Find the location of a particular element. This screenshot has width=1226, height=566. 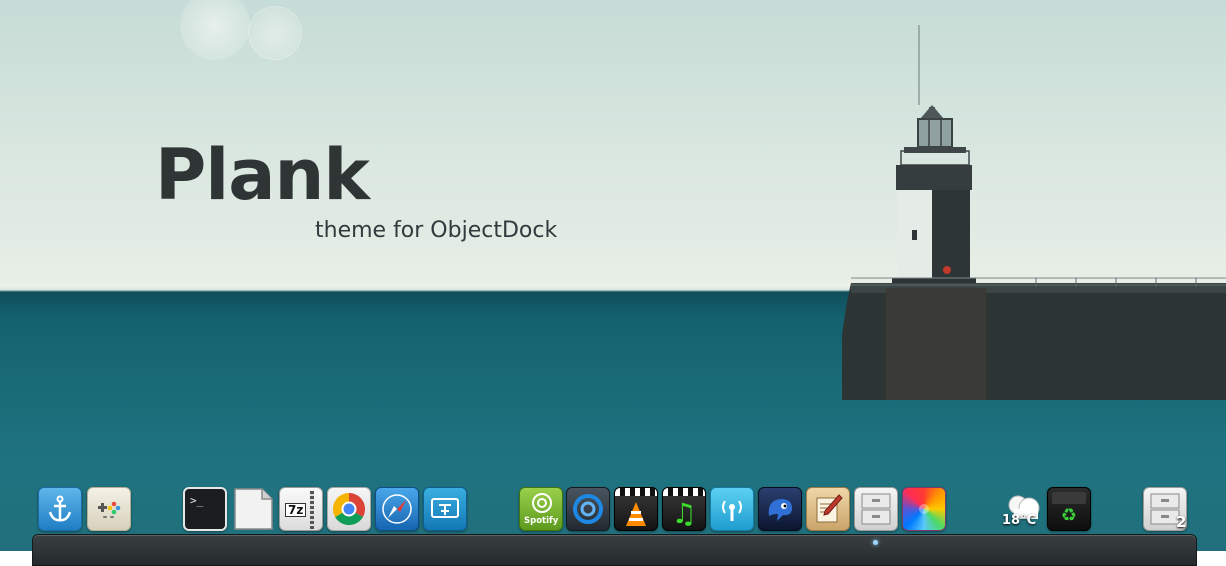

swirl-player-icon is located at coordinates (588, 509).